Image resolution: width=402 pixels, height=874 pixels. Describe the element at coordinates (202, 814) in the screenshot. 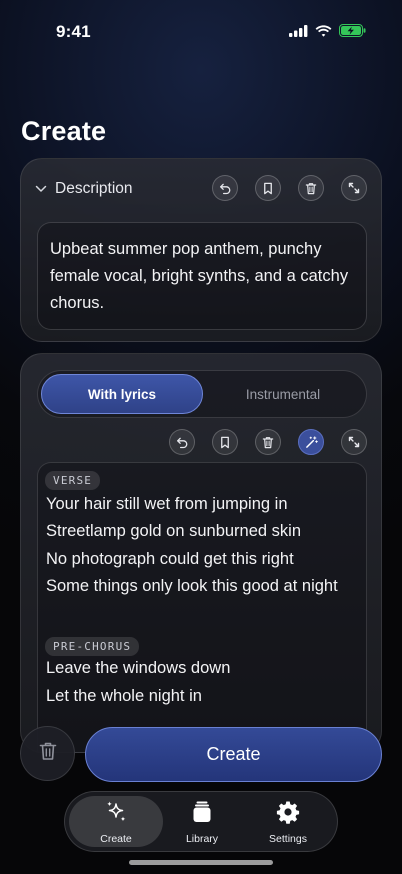

I see `library-icon` at that location.